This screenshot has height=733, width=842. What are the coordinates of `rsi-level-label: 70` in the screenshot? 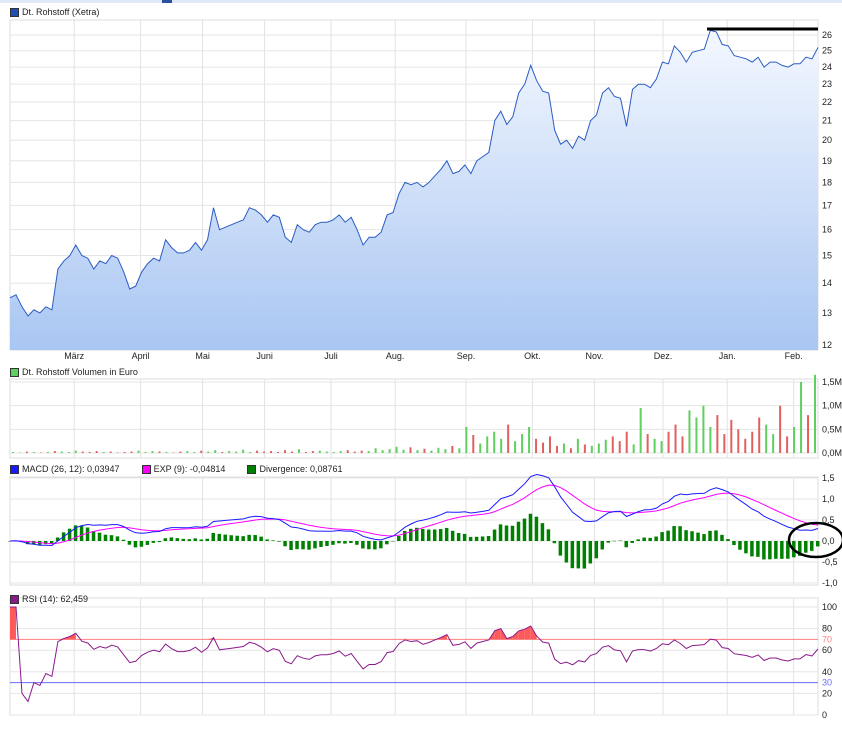 It's located at (827, 639).